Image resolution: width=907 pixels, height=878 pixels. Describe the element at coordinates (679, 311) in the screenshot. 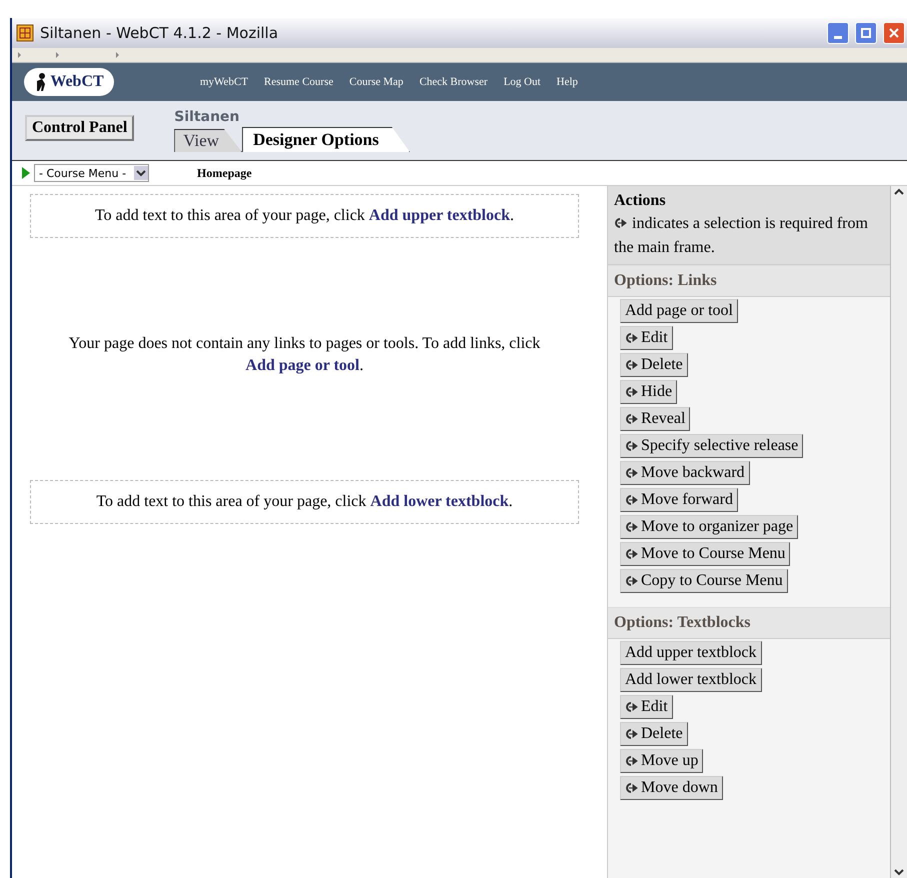

I see `action-button: Add page or tool` at that location.